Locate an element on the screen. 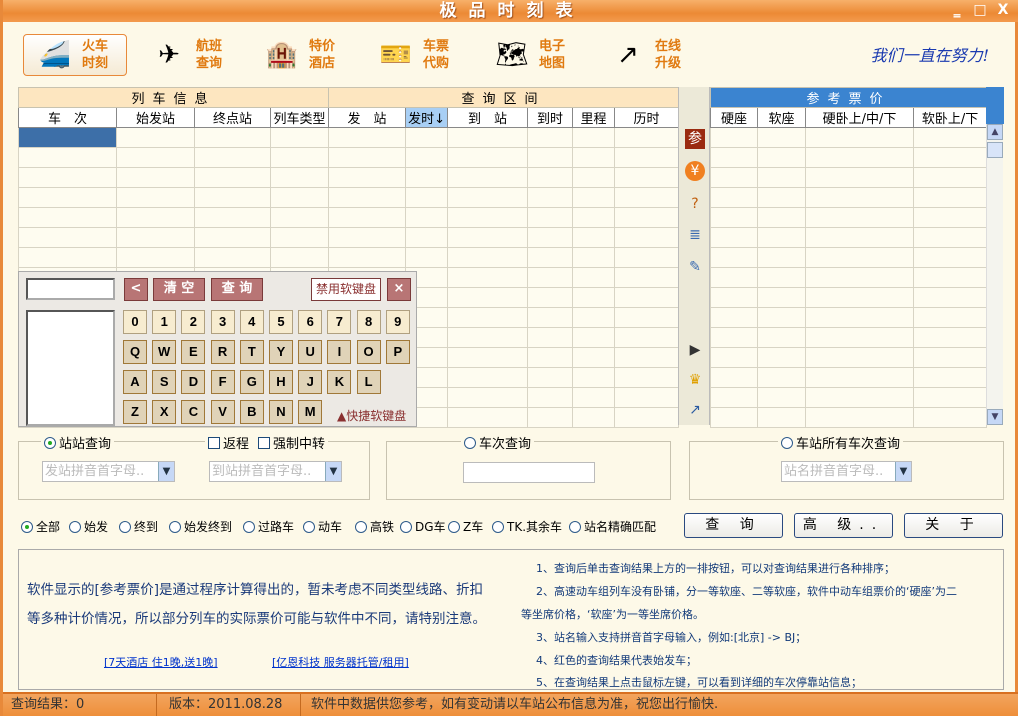  key-l: L is located at coordinates (368, 382).